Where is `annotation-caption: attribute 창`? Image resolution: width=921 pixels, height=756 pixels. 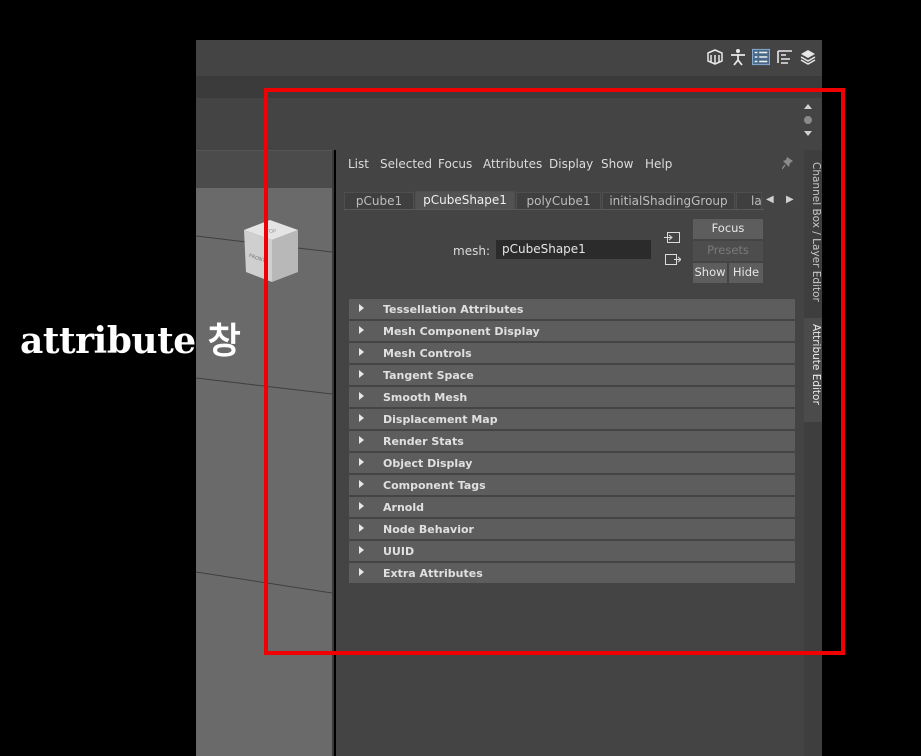
annotation-caption: attribute 창 is located at coordinates (130, 341).